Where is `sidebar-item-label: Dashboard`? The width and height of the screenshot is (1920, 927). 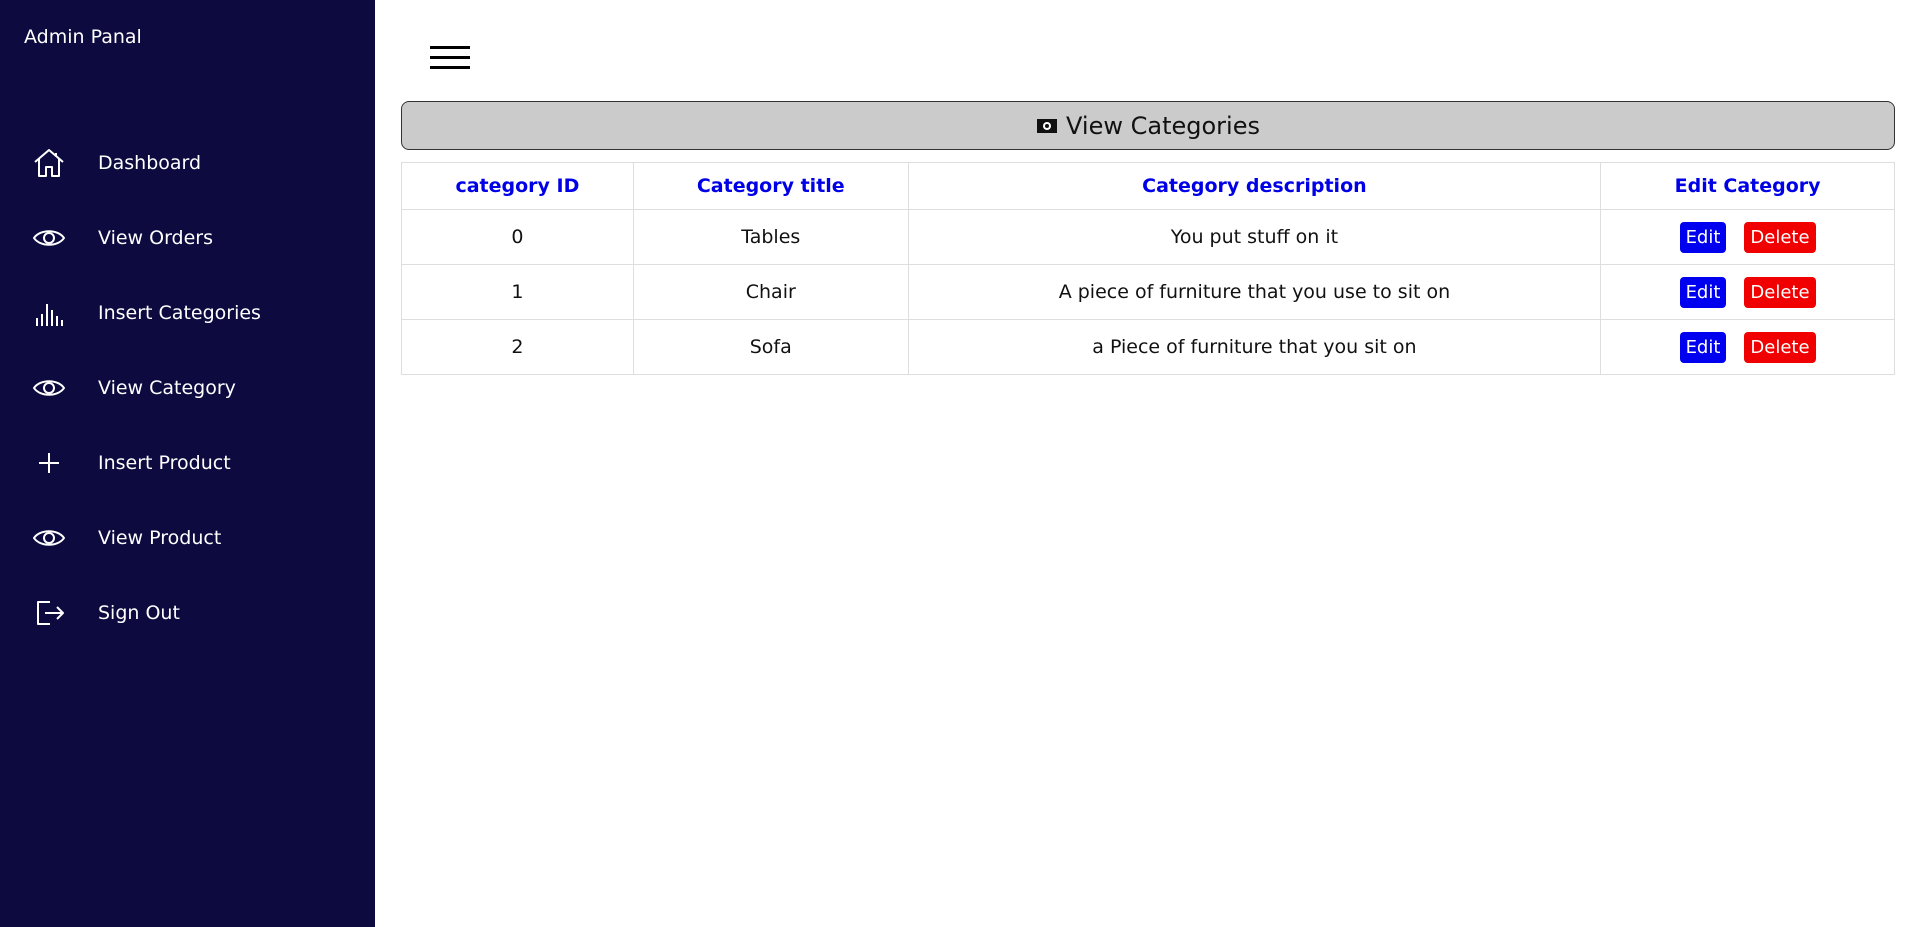
sidebar-item-label: Dashboard is located at coordinates (150, 162).